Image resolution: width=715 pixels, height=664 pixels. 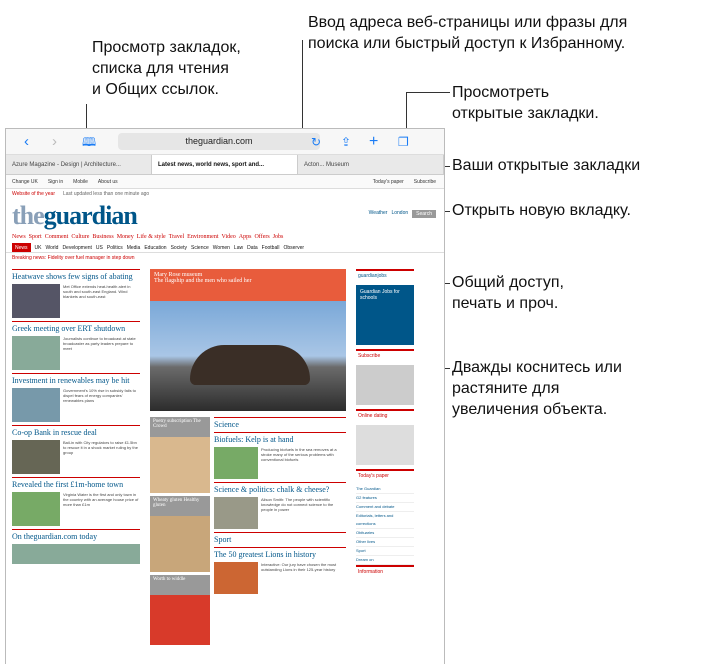 I want to click on section-link: Business, so click(x=102, y=237).